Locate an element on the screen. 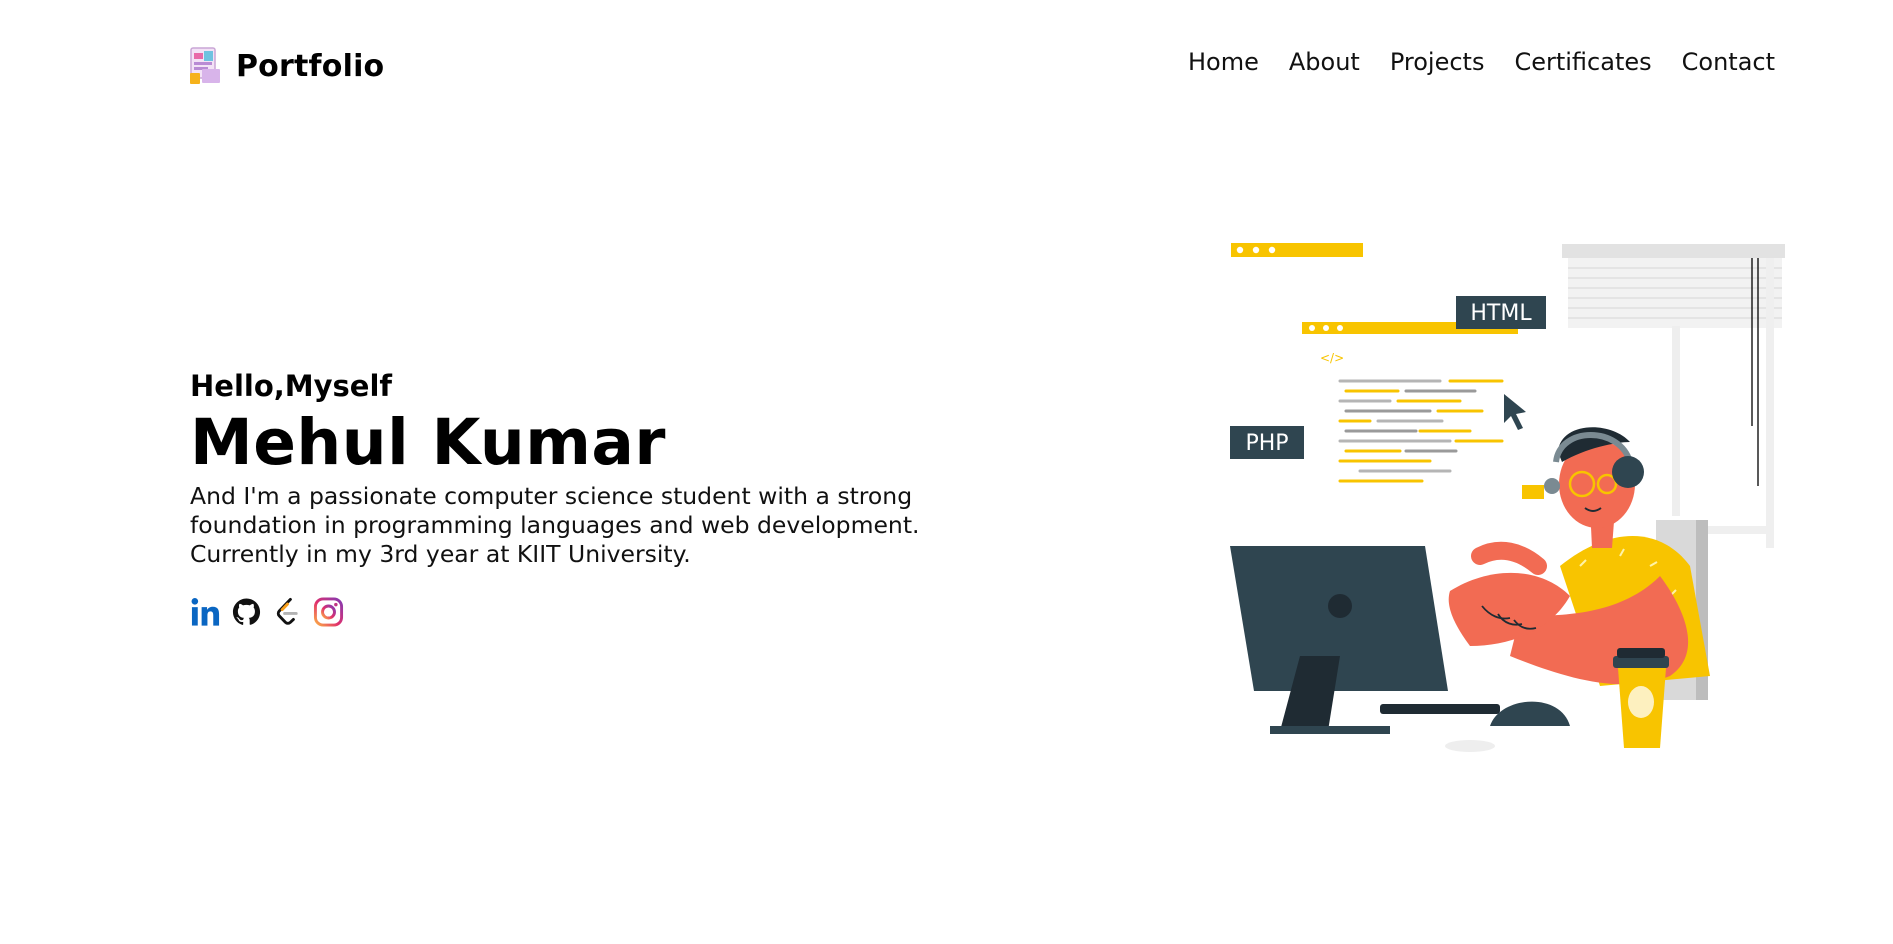 The image size is (1893, 944). svg-text: PHP is located at coordinates (1266, 443).